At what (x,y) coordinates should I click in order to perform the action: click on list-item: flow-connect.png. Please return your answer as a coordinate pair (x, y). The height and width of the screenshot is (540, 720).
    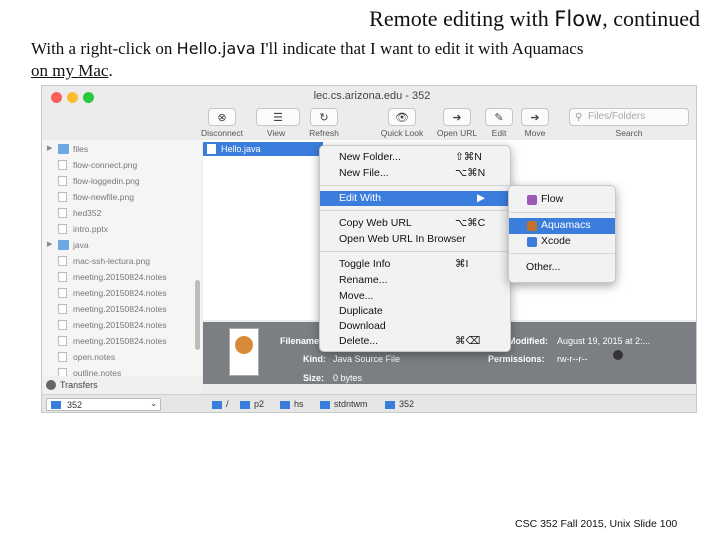
    Looking at the image, I should click on (122, 166).